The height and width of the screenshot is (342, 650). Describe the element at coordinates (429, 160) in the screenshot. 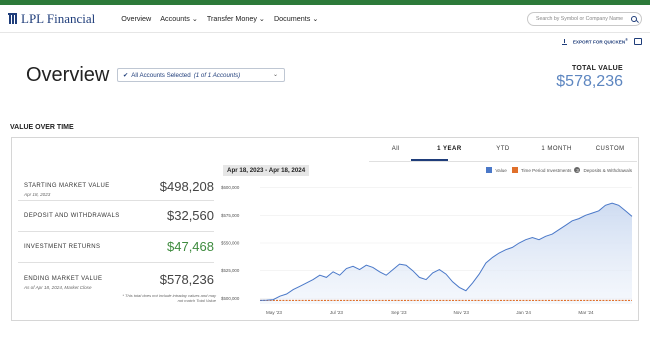

I see `active-tab-indicator` at that location.